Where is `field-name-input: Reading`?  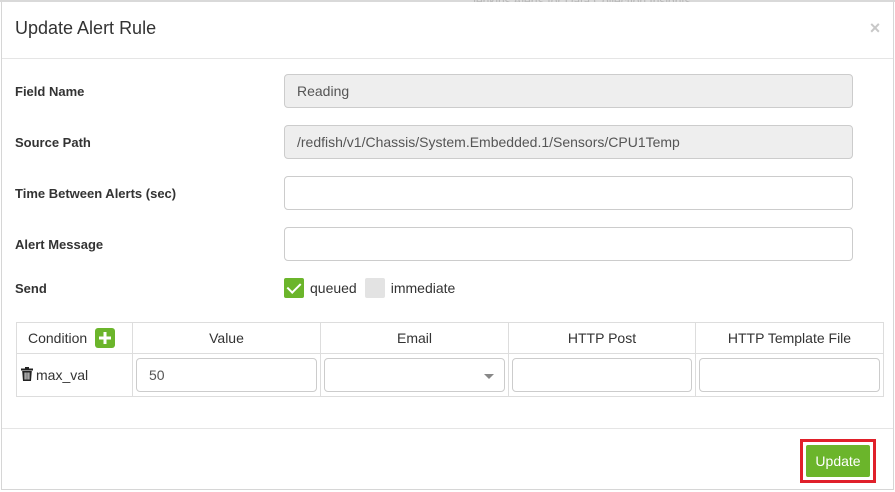 field-name-input: Reading is located at coordinates (568, 91).